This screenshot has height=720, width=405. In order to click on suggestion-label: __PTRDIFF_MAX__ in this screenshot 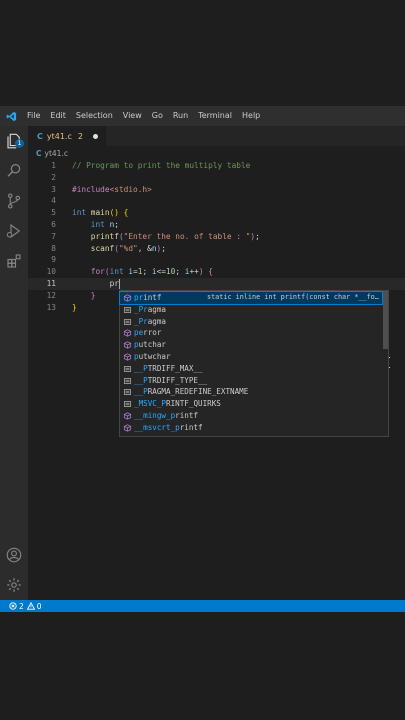, I will do `click(168, 369)`.